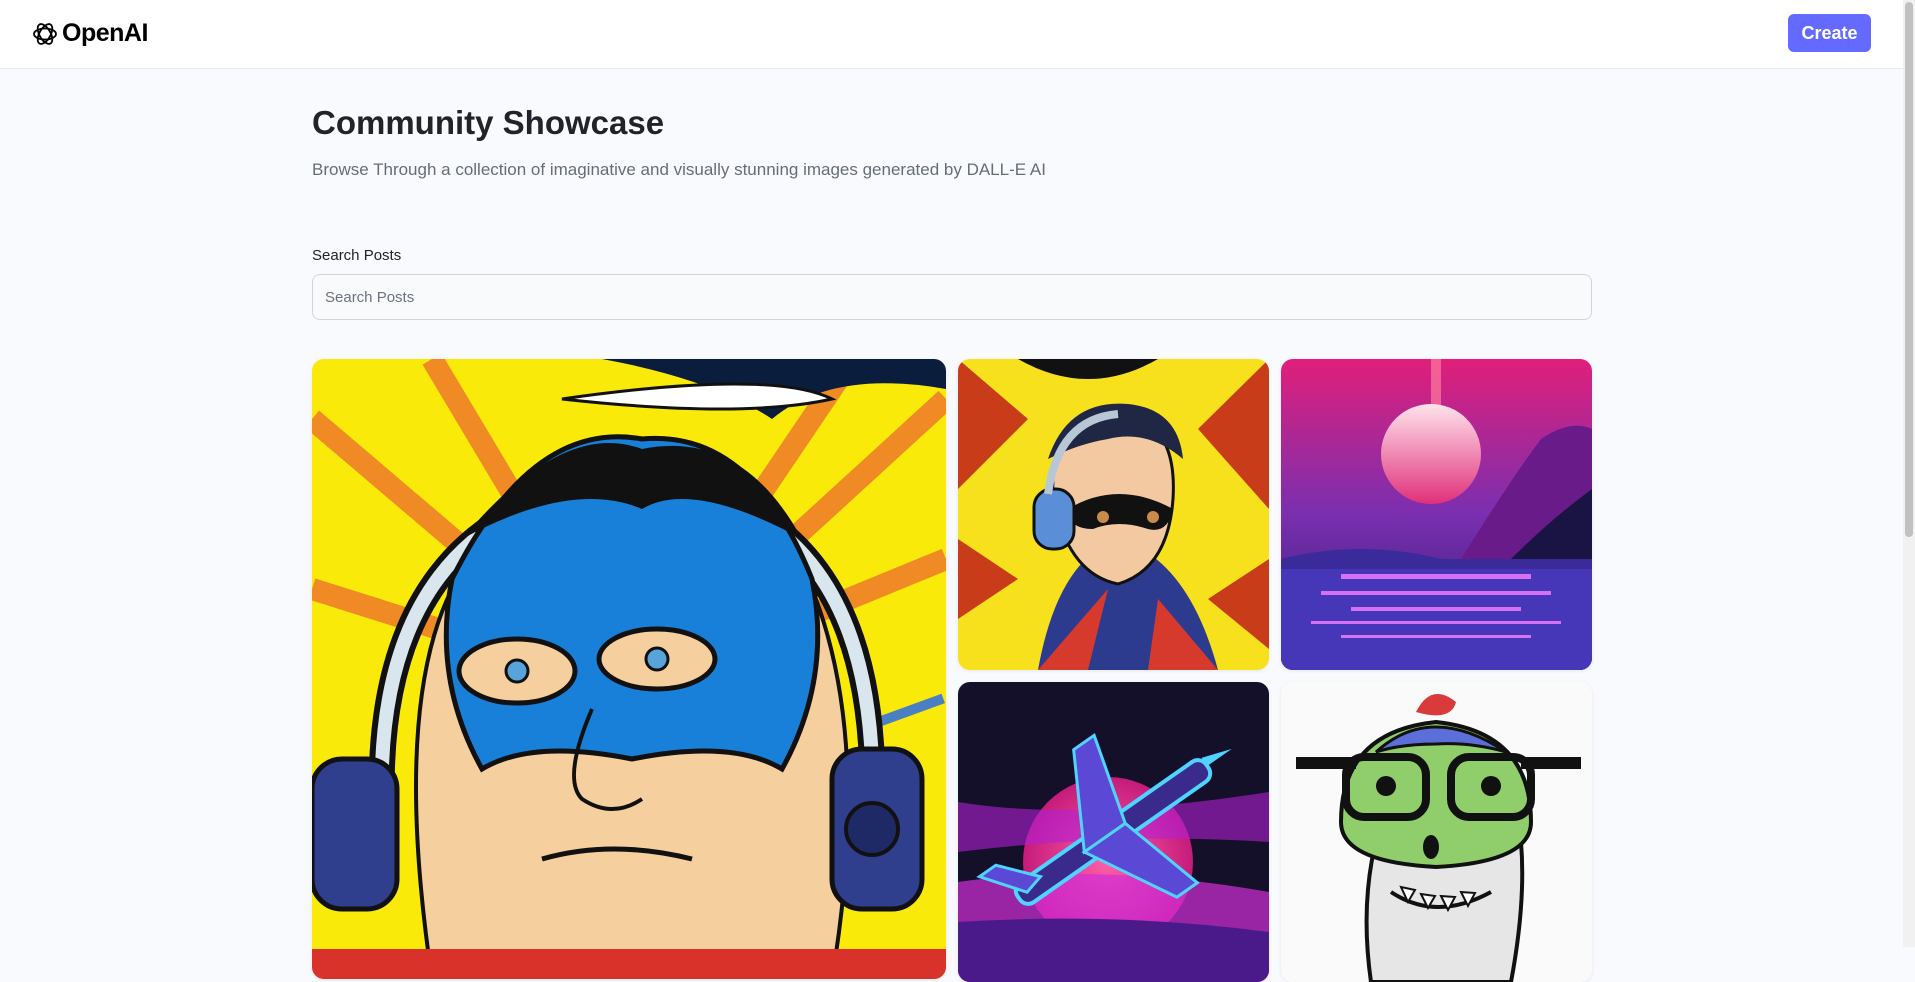 This screenshot has height=982, width=1915. What do you see at coordinates (957, 34) in the screenshot?
I see `top-navbar: OpenAI Create` at bounding box center [957, 34].